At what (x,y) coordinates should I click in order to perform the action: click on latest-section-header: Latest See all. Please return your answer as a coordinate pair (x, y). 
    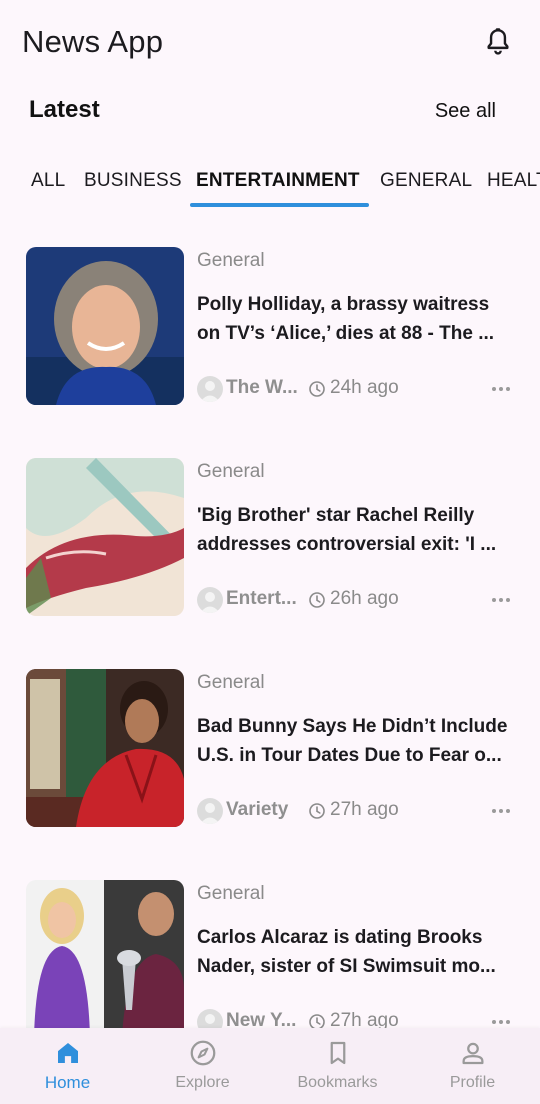
    Looking at the image, I should click on (270, 112).